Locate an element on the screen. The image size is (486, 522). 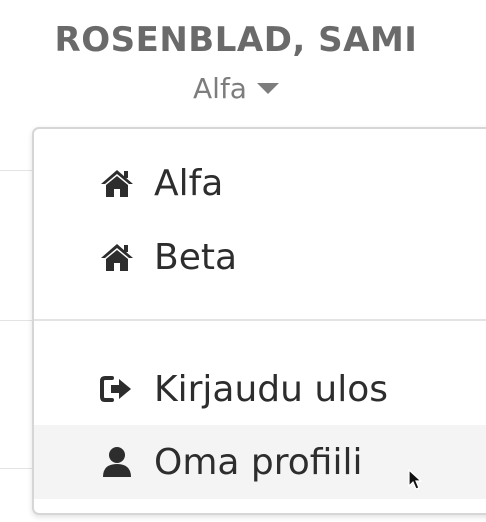
org-dropdown-toggle: Alfa is located at coordinates (236, 88).